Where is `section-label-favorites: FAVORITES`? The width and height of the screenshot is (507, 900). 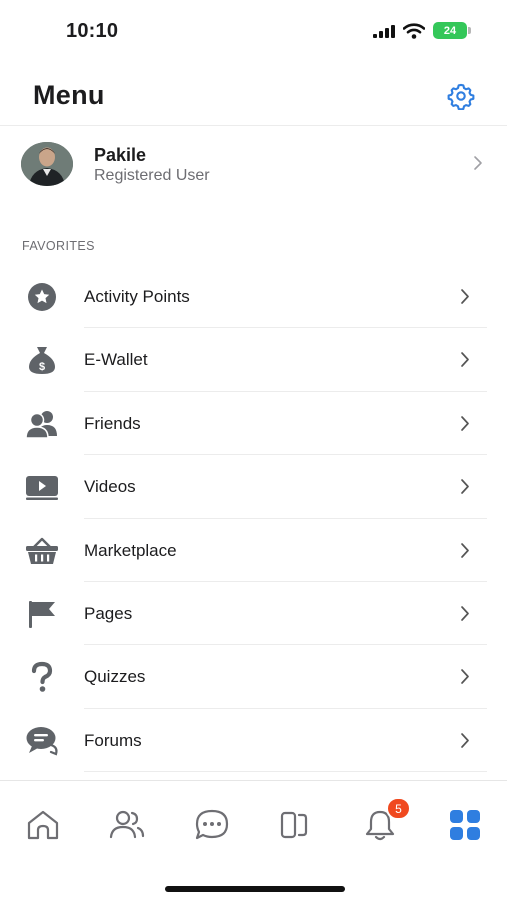 section-label-favorites: FAVORITES is located at coordinates (58, 246).